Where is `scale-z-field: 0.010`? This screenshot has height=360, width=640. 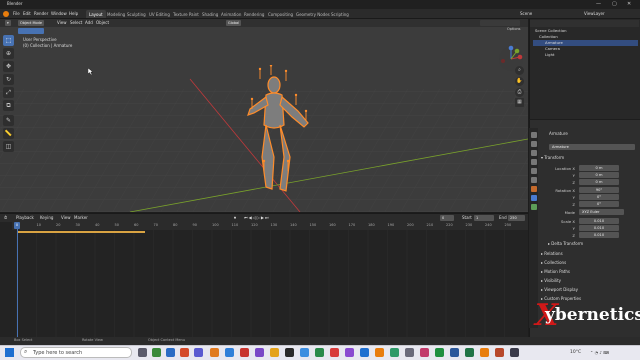 scale-z-field: 0.010 is located at coordinates (599, 235).